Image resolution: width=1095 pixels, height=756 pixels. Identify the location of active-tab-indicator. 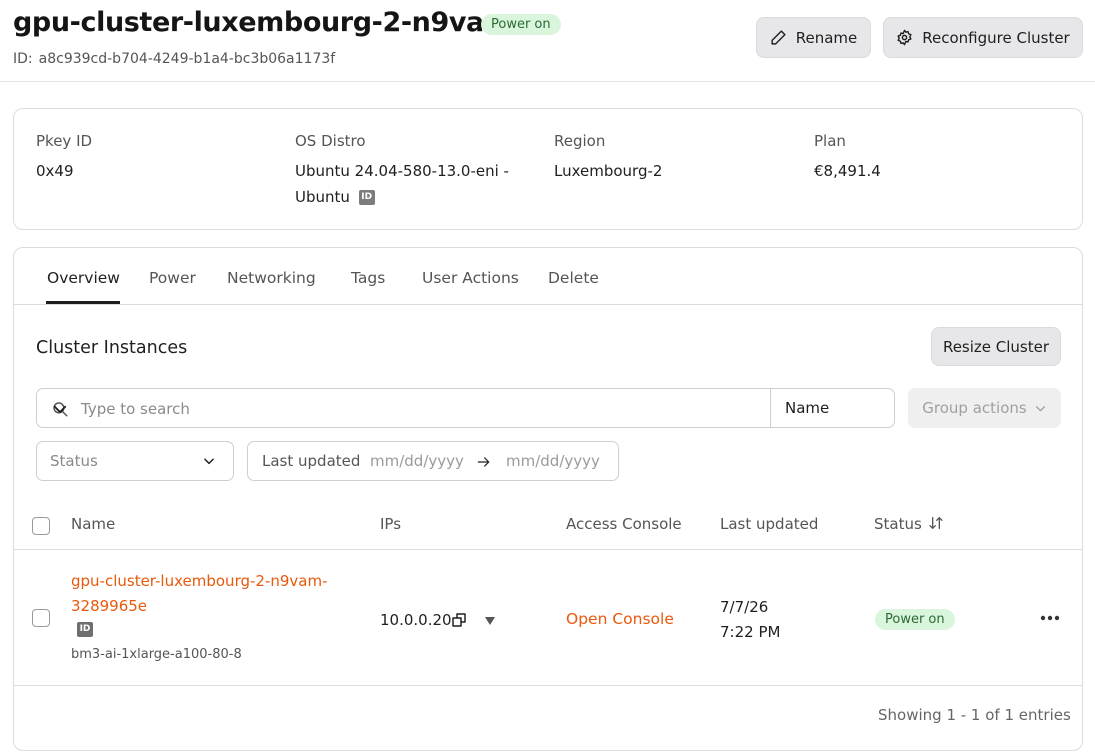
(83, 302).